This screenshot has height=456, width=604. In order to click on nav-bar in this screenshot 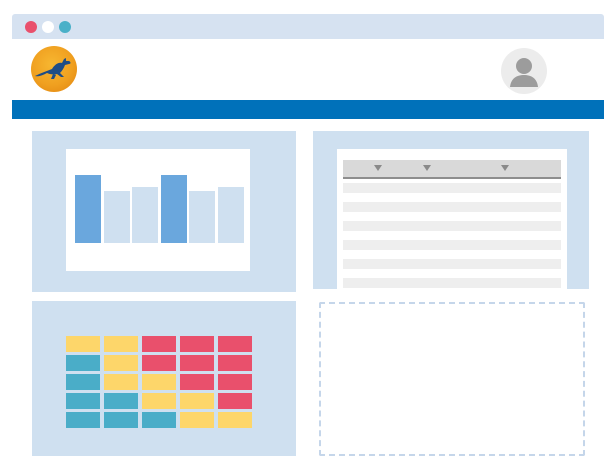, I will do `click(308, 109)`.